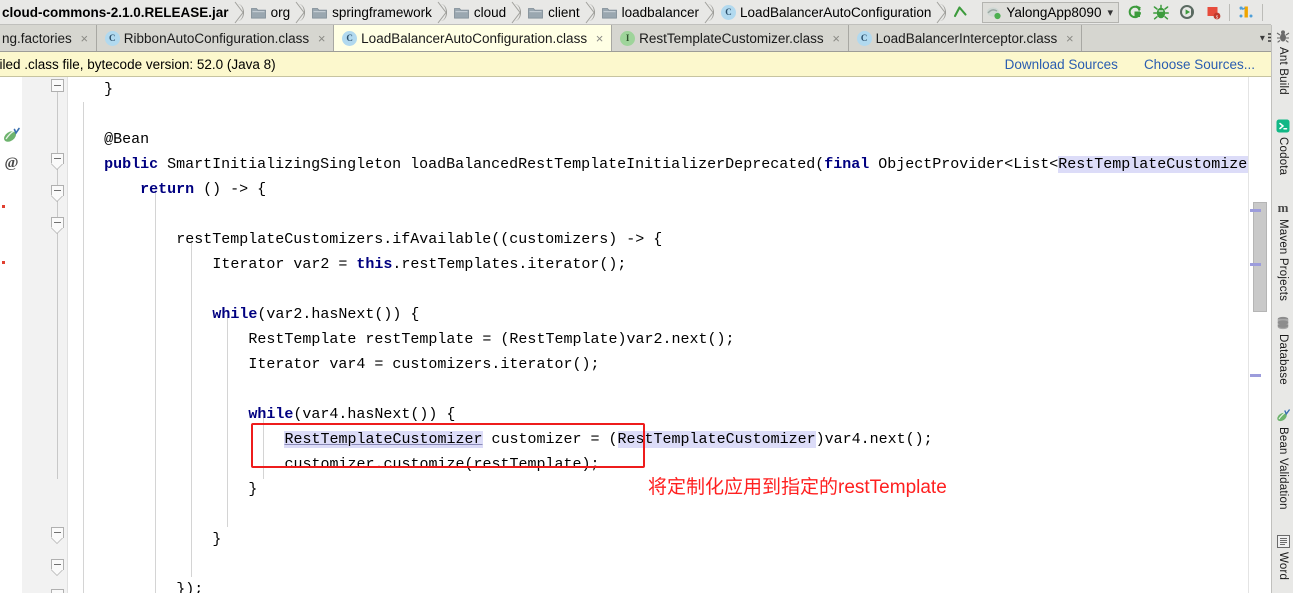 This screenshot has height=593, width=1293. What do you see at coordinates (1282, 61) in the screenshot?
I see `tool-window-ant-build: Ant Build` at bounding box center [1282, 61].